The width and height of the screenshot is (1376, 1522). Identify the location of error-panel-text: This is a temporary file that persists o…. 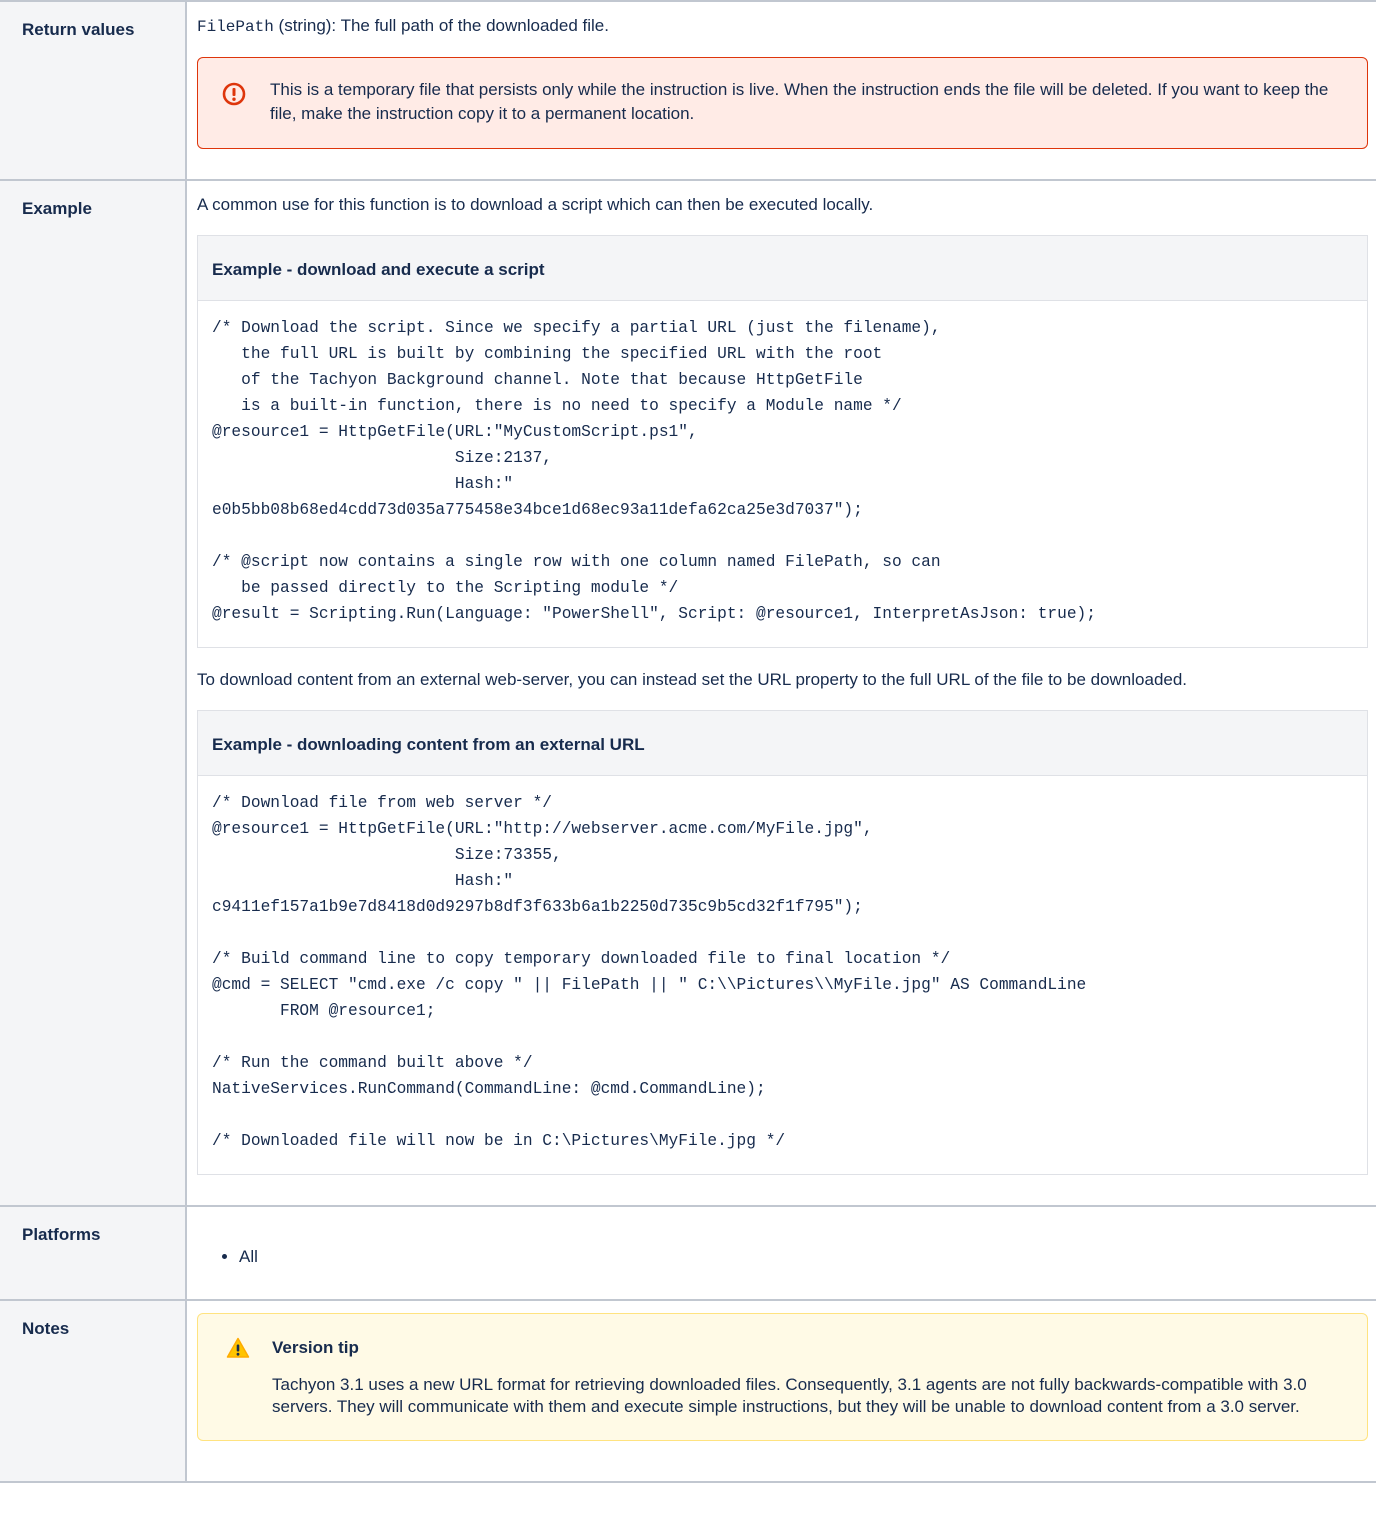
(799, 101).